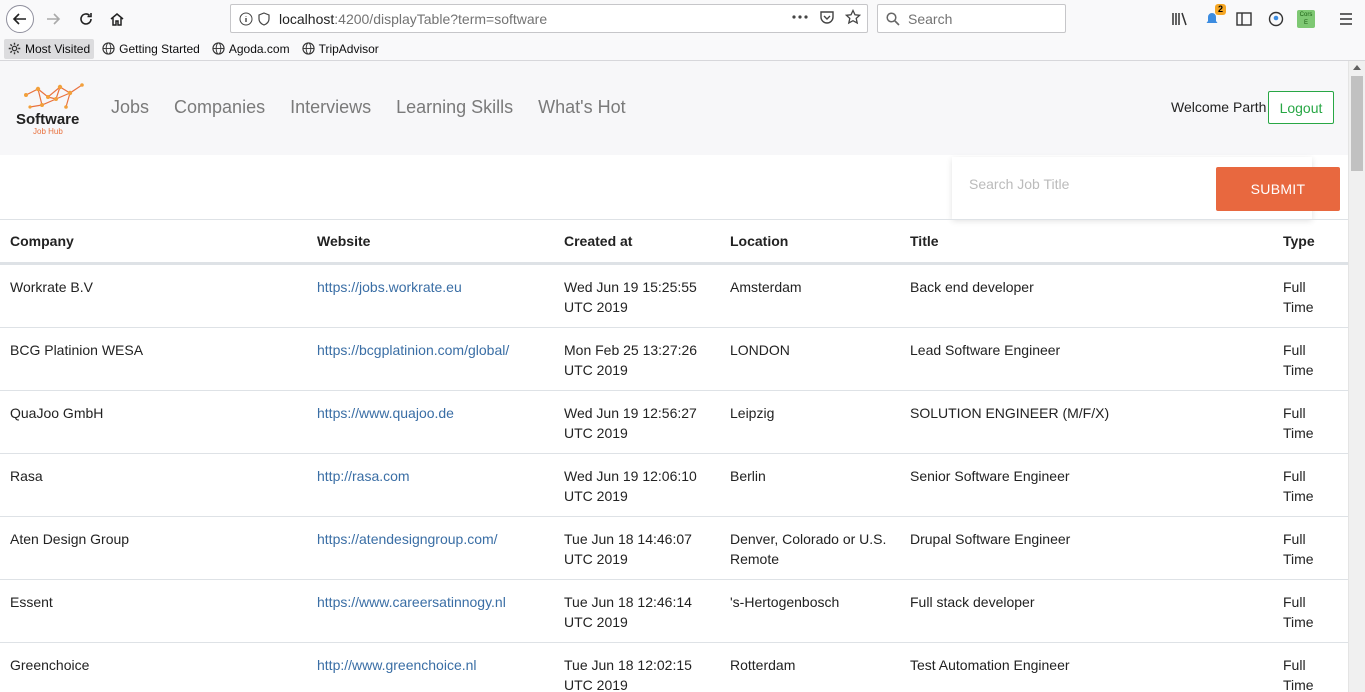 This screenshot has height=692, width=1365. What do you see at coordinates (930, 18) in the screenshot?
I see `browser-search-placeholder: Search` at bounding box center [930, 18].